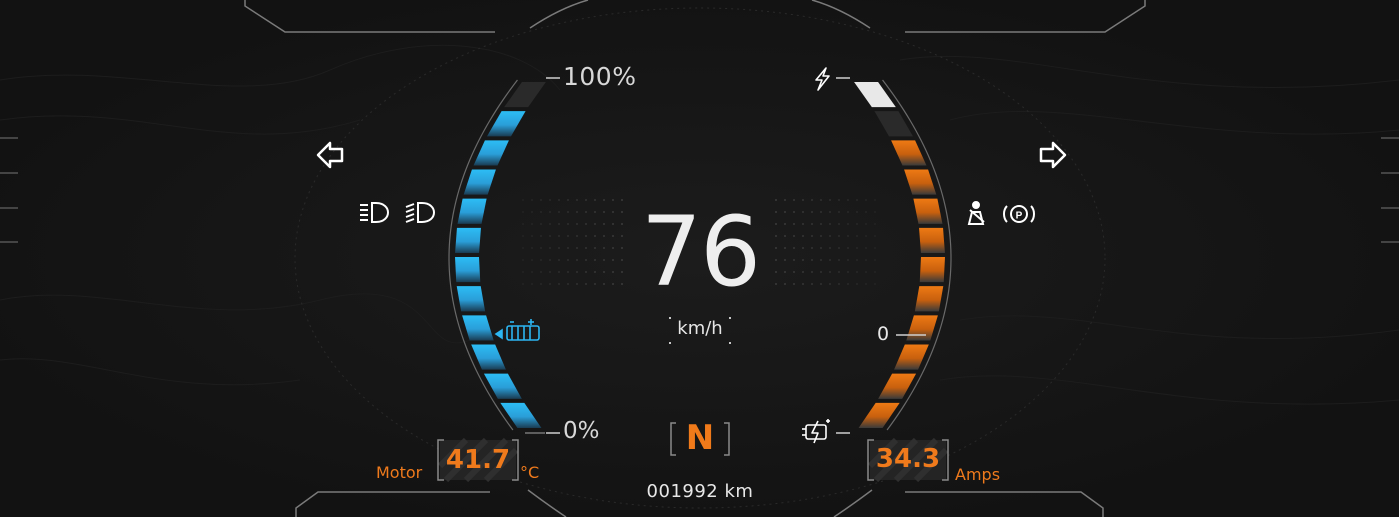  Describe the element at coordinates (399, 472) in the screenshot. I see `motor-temp-label: Motor` at that location.